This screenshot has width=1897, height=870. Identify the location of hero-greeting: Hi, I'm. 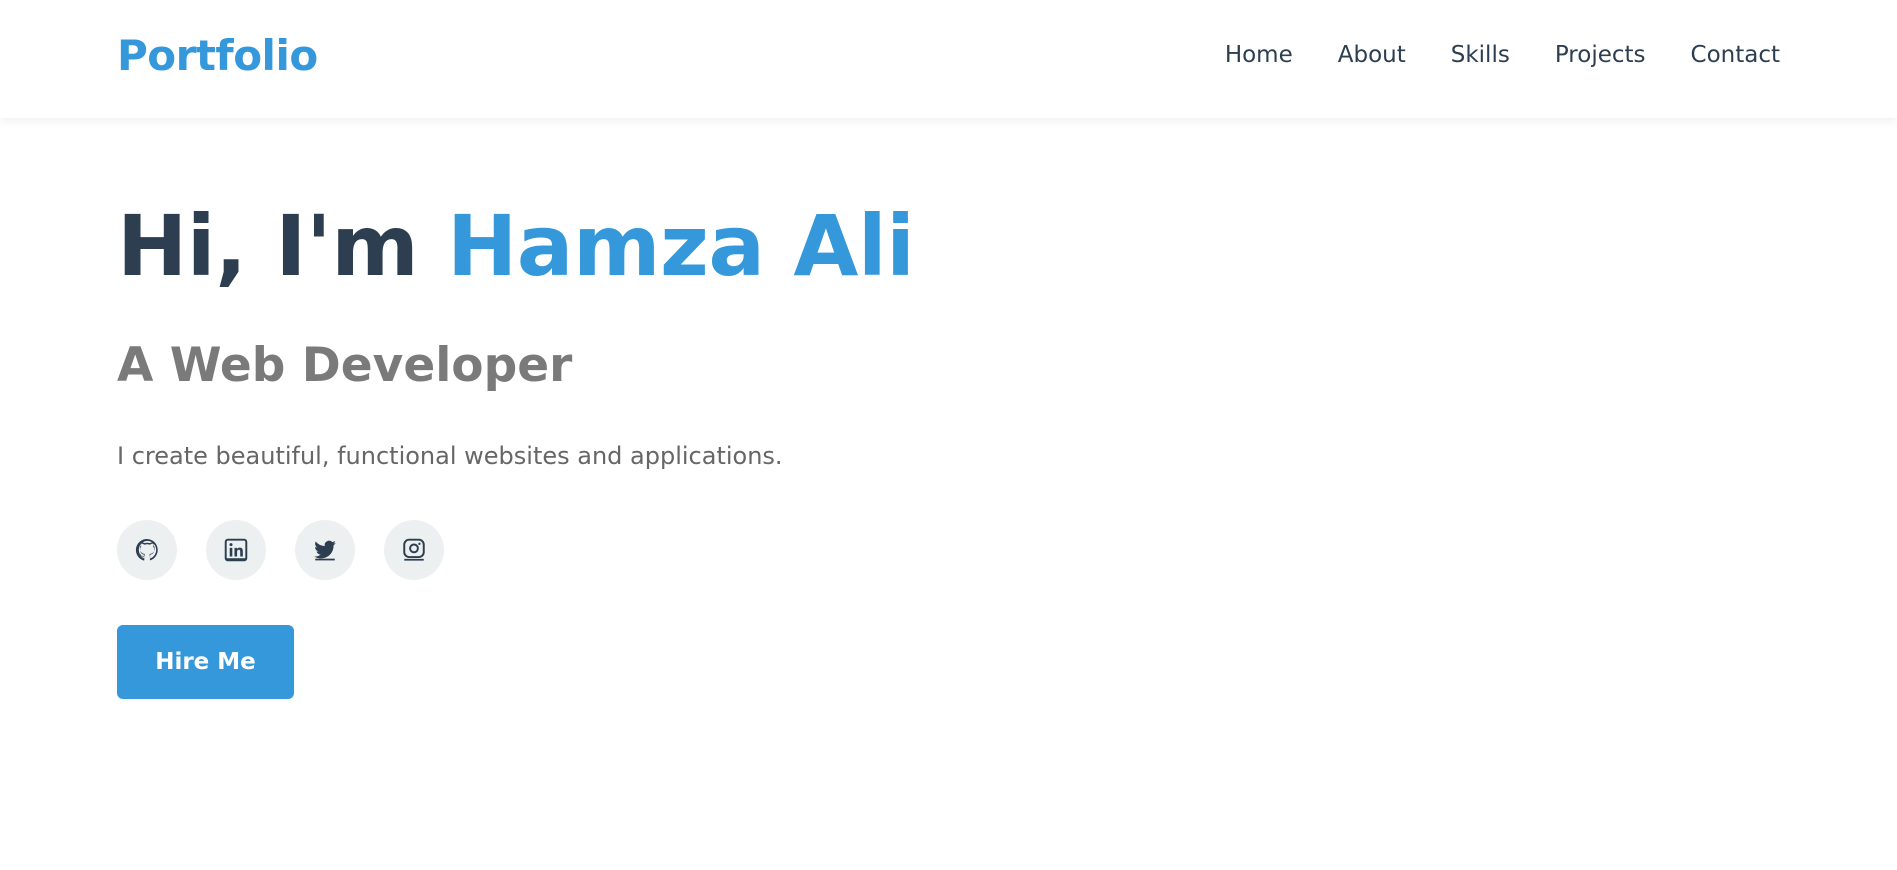
(268, 246).